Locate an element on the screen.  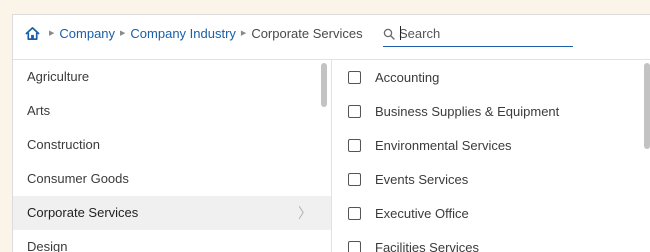
sub-industry-label: Facilities Services is located at coordinates (427, 246).